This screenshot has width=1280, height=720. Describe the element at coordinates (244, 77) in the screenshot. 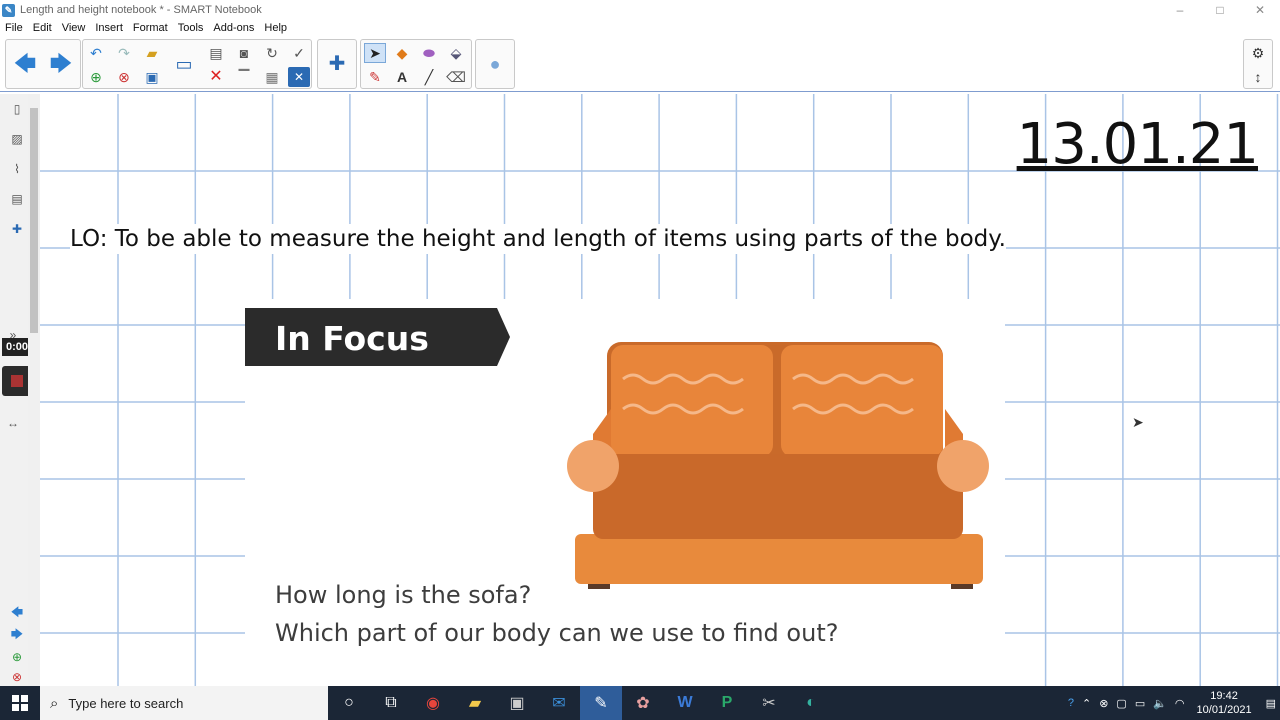

I see `screen-shade-icon: ▔` at that location.